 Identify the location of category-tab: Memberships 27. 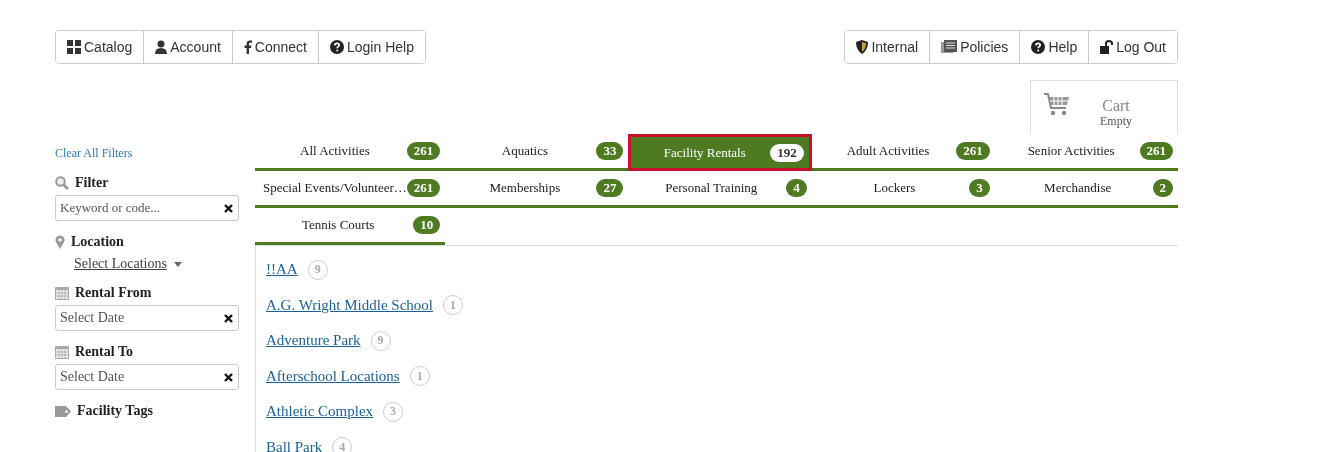
(537, 189).